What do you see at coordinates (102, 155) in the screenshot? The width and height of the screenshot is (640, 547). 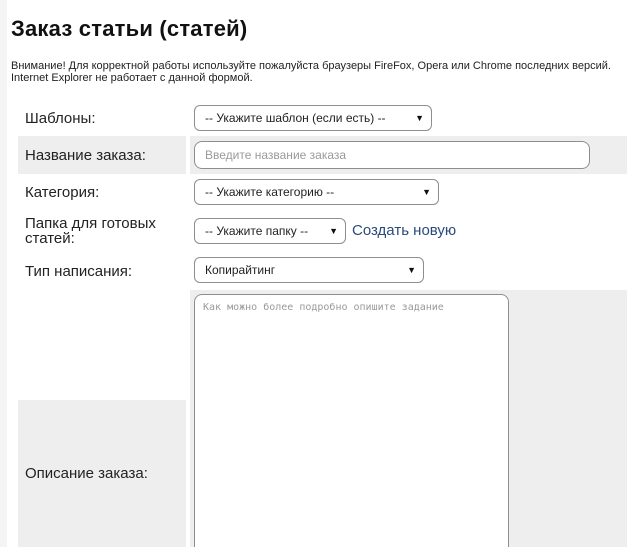 I see `order-name-label: Название заказа:` at bounding box center [102, 155].